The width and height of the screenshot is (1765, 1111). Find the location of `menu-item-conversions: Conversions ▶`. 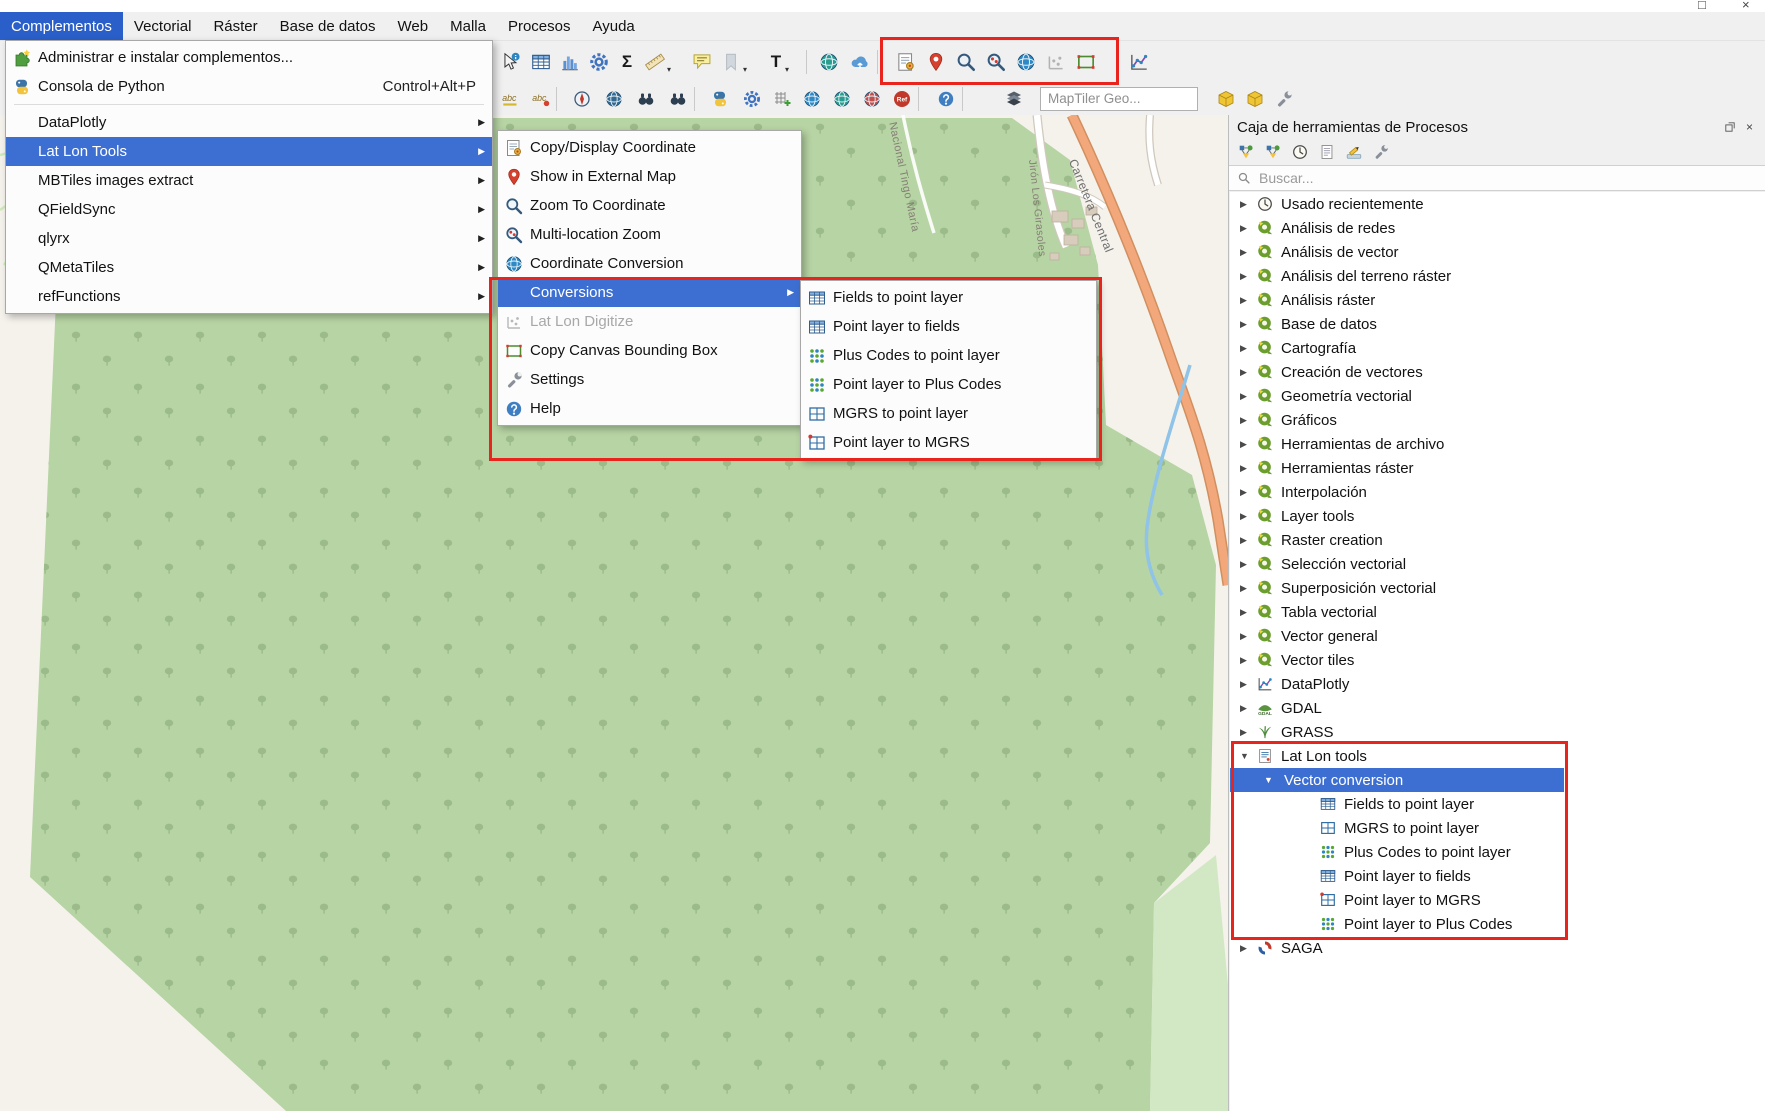

menu-item-conversions: Conversions ▶ is located at coordinates (649, 292).